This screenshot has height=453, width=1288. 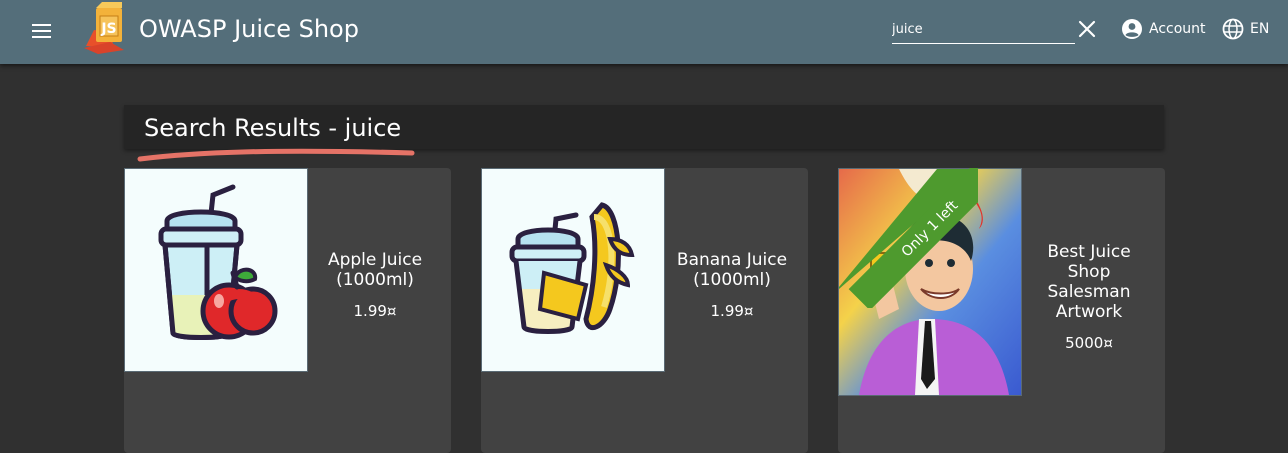 I want to click on menu-icon, so click(x=41, y=25).